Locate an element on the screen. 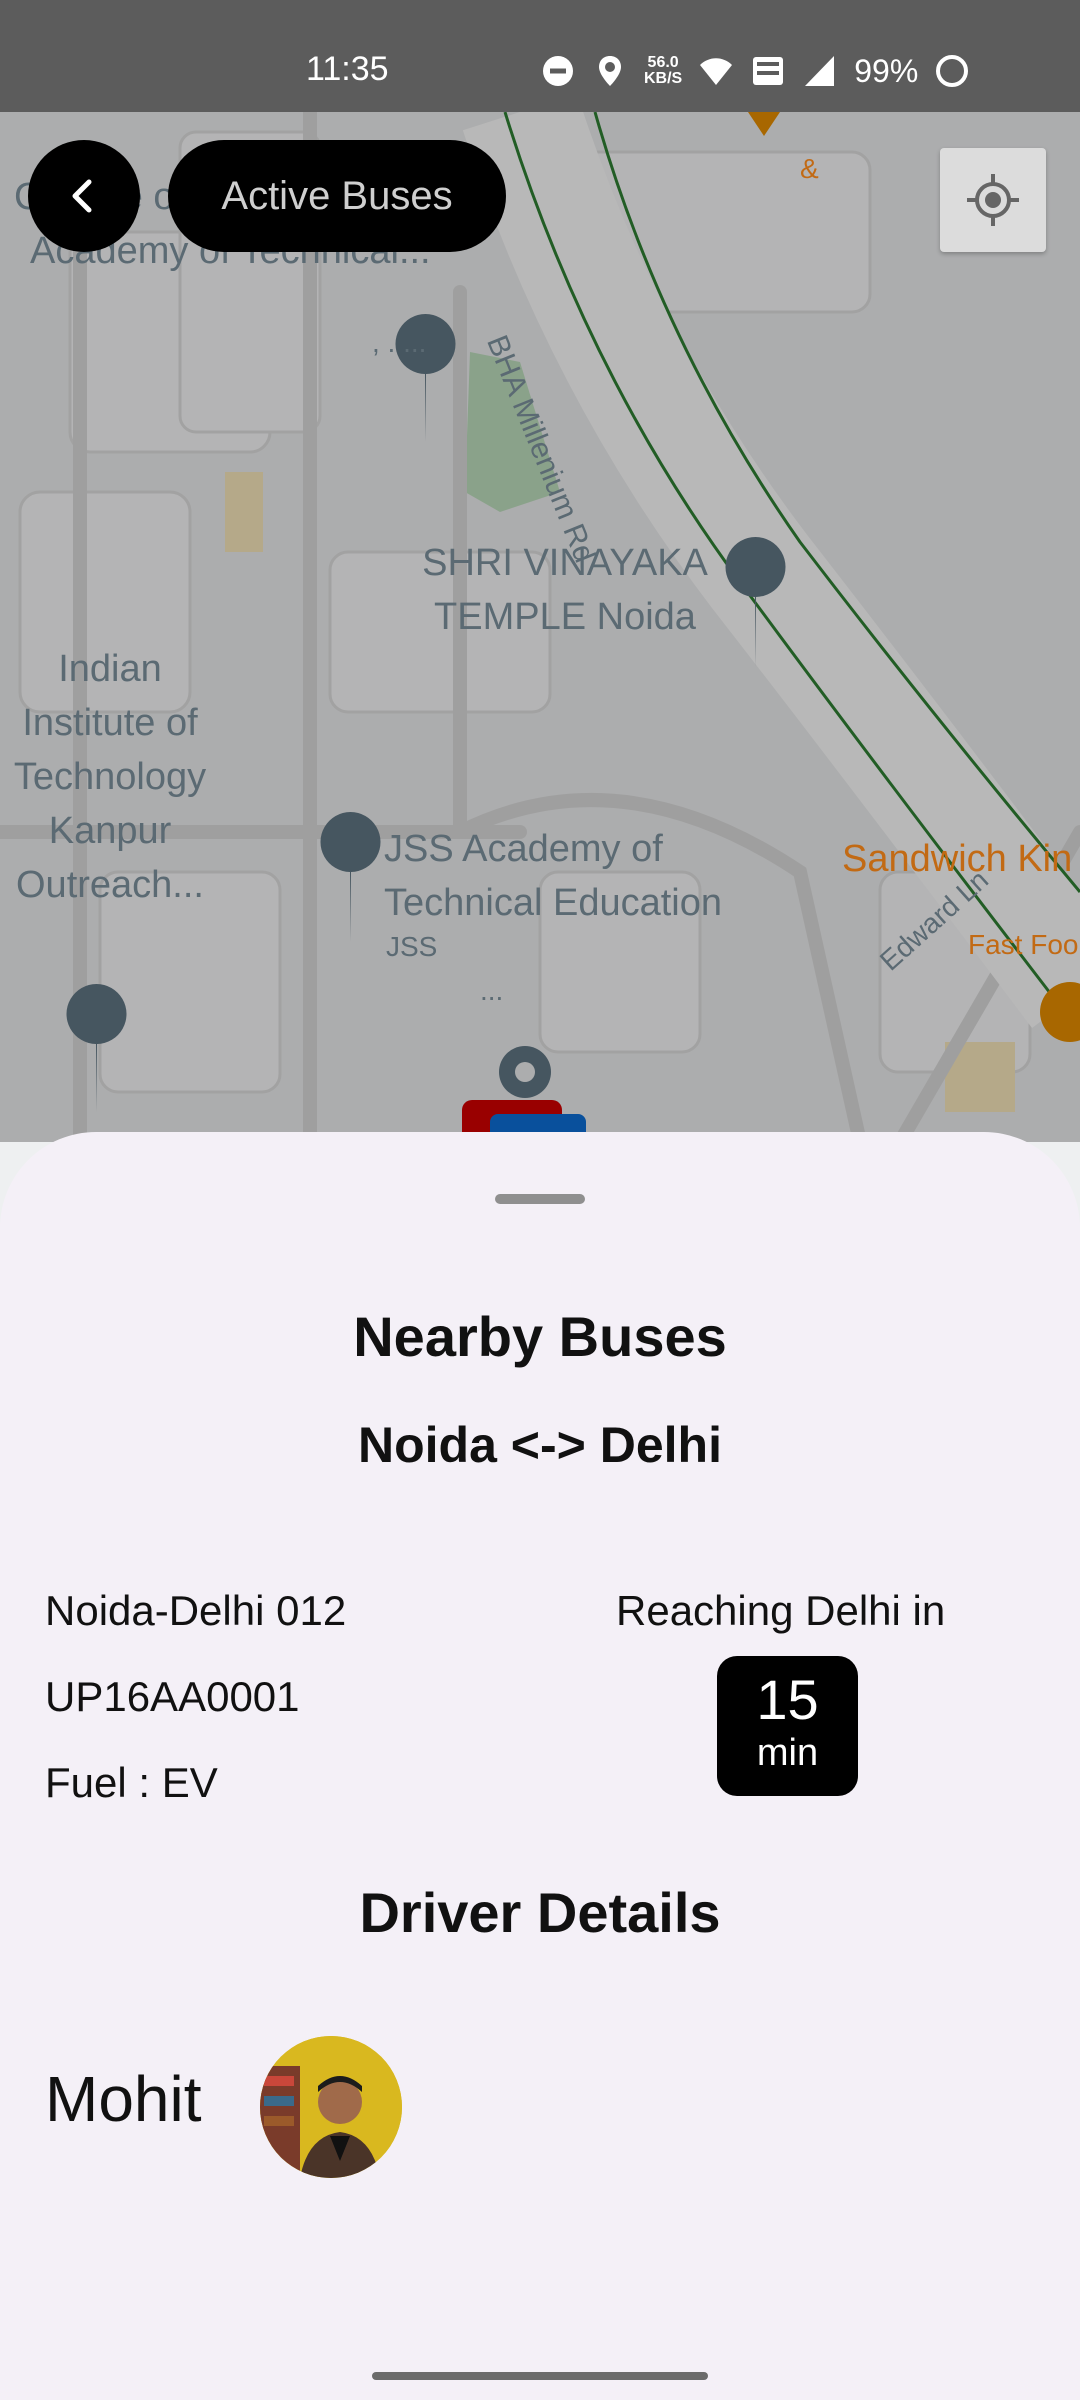  bus-name: Noida-Delhi 012 is located at coordinates (196, 1610).